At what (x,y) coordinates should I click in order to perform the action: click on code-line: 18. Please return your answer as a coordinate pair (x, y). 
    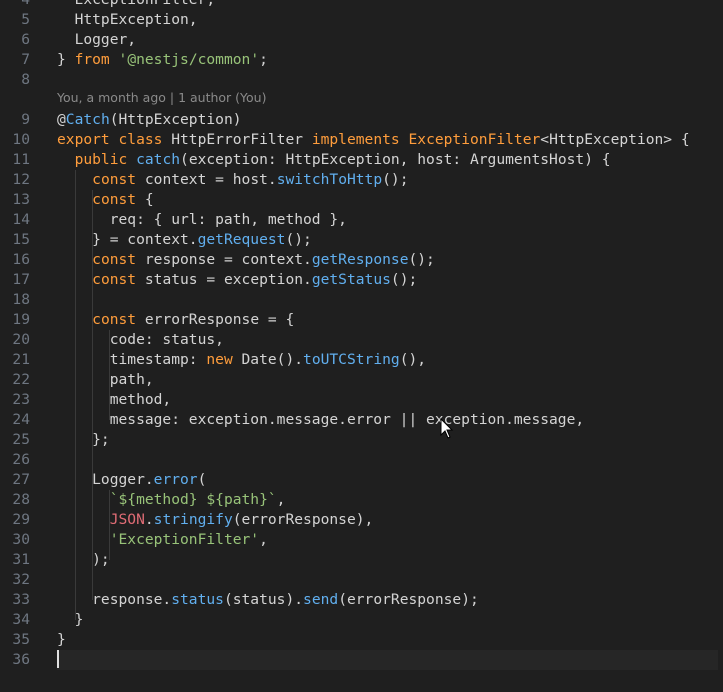
    Looking at the image, I should click on (361, 300).